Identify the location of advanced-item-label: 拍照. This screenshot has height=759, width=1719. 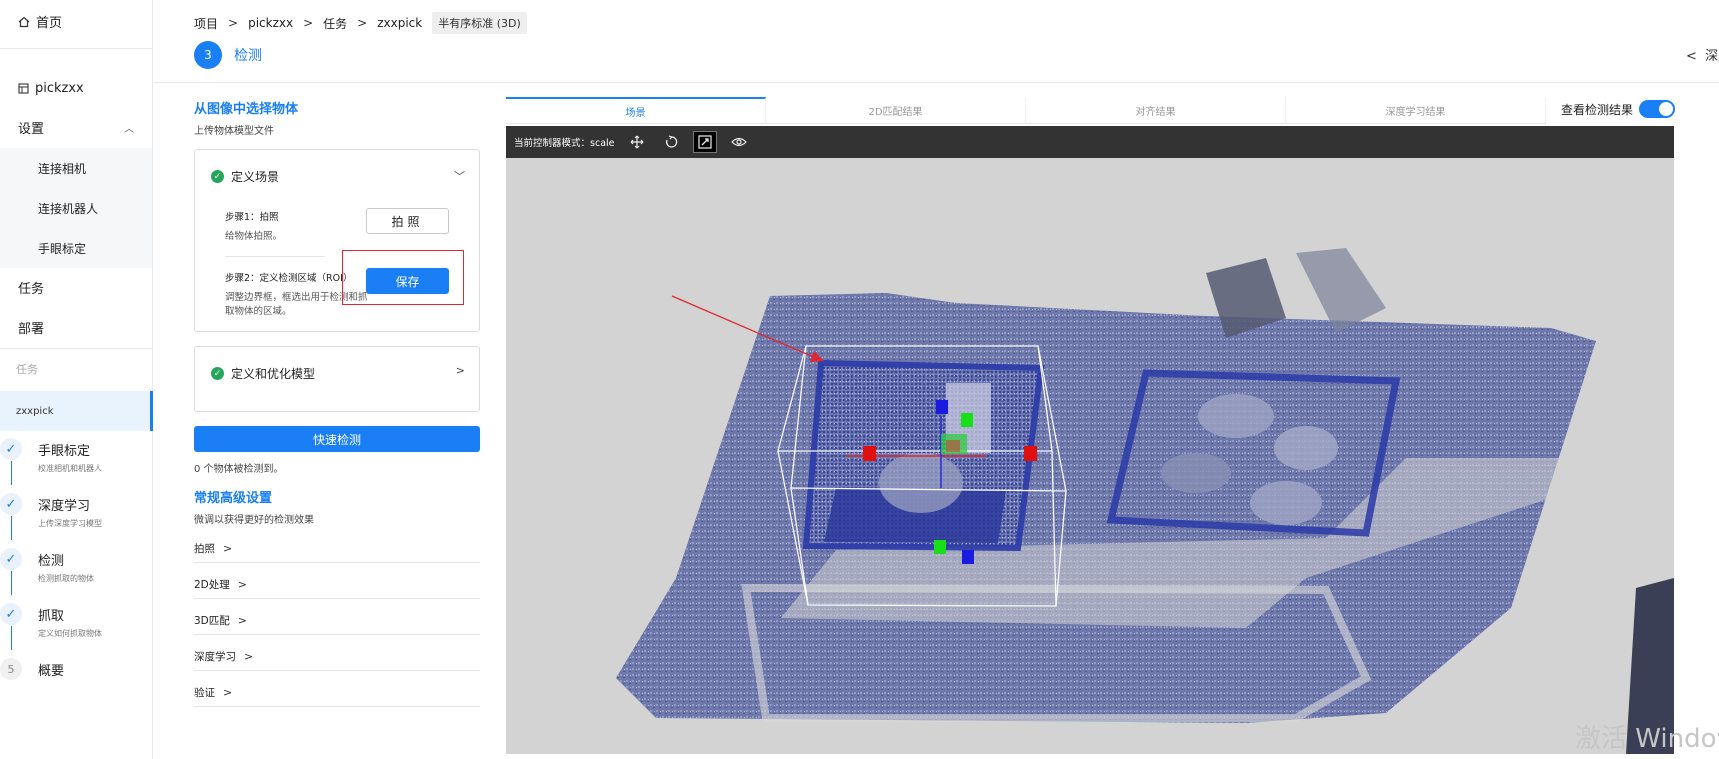
(204, 549).